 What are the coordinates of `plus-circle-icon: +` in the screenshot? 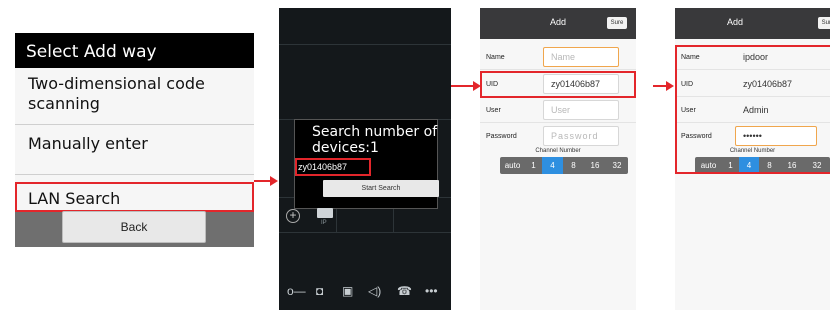 It's located at (293, 216).